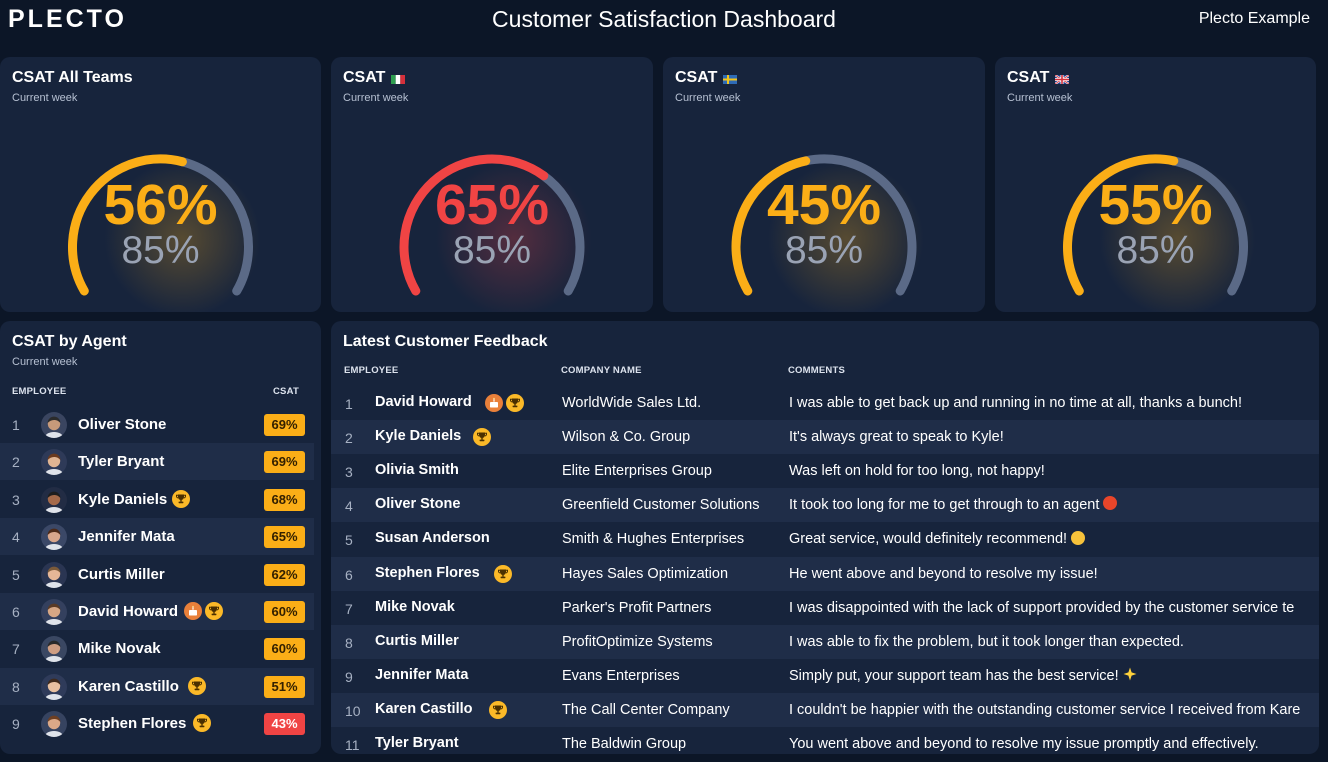 The width and height of the screenshot is (1328, 762). I want to click on csat-badge: 51%, so click(284, 686).